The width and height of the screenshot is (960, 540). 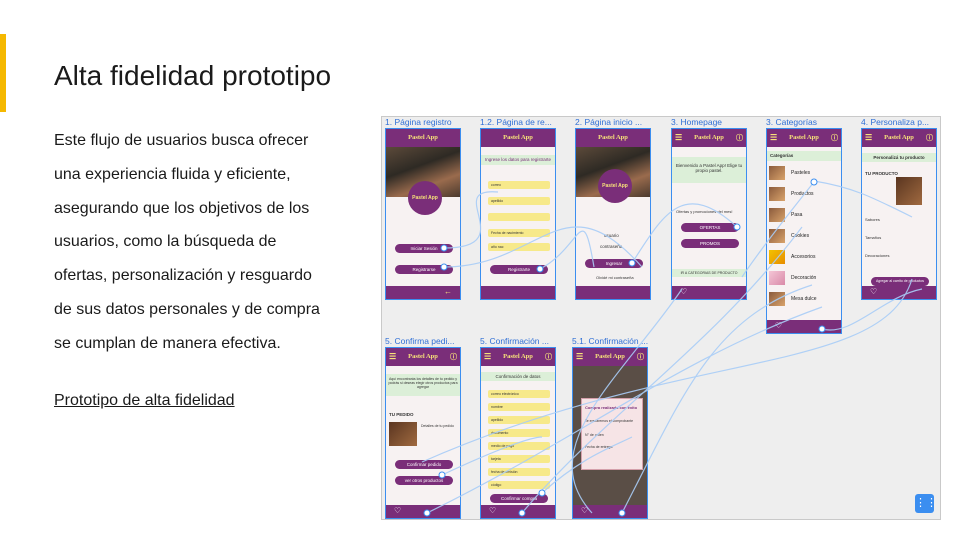 I want to click on category-item: Pasteles, so click(x=805, y=173).